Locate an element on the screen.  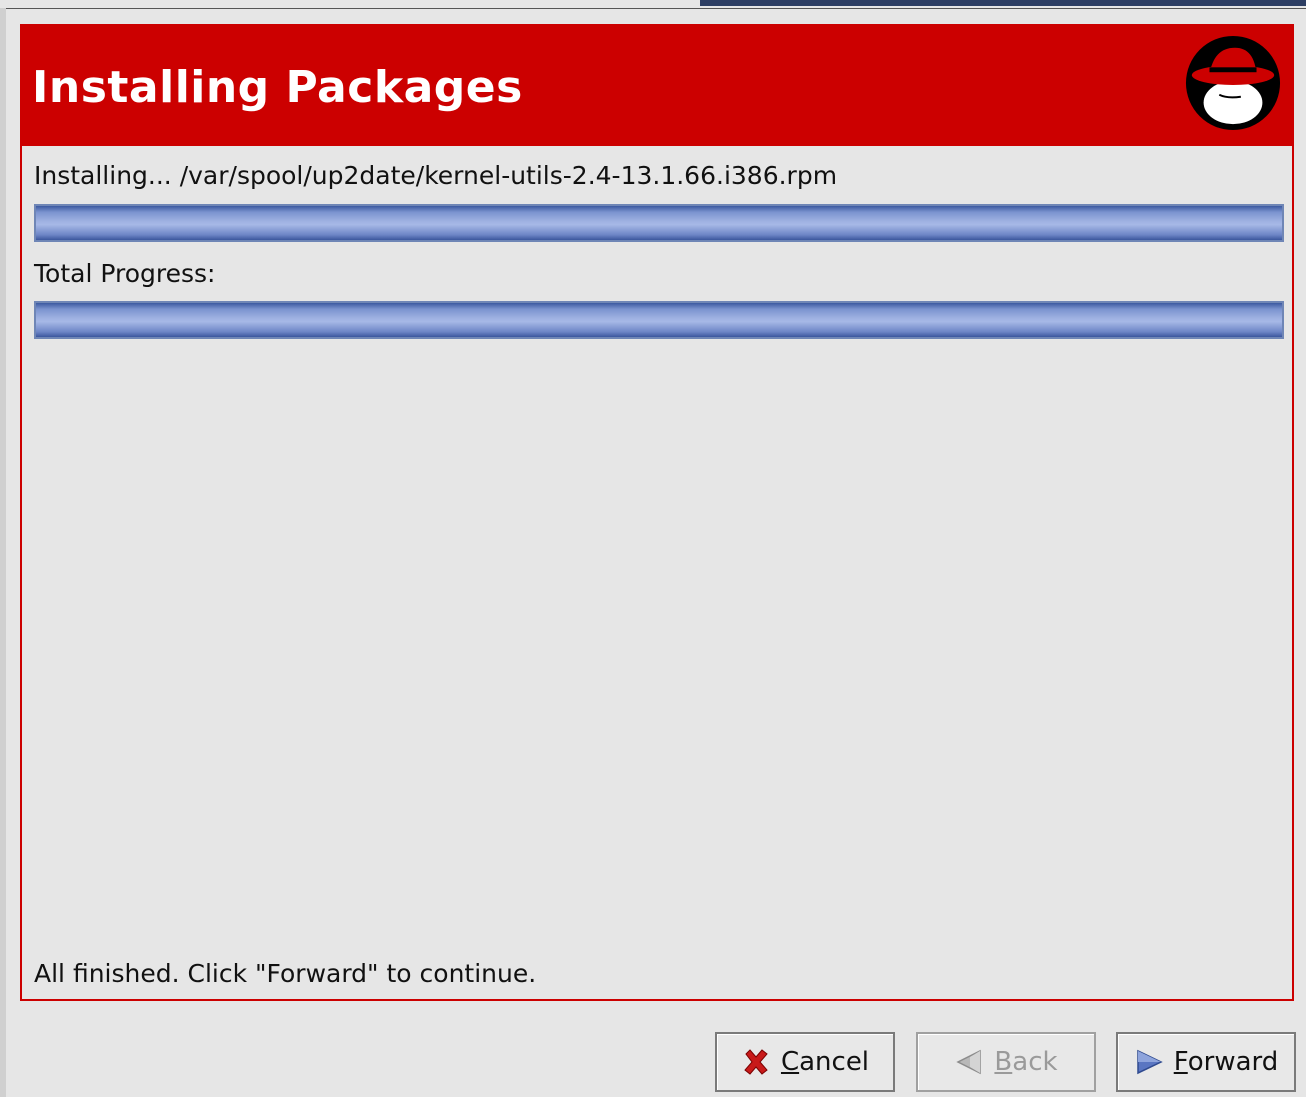
back-button-label: Back is located at coordinates (1026, 1062).